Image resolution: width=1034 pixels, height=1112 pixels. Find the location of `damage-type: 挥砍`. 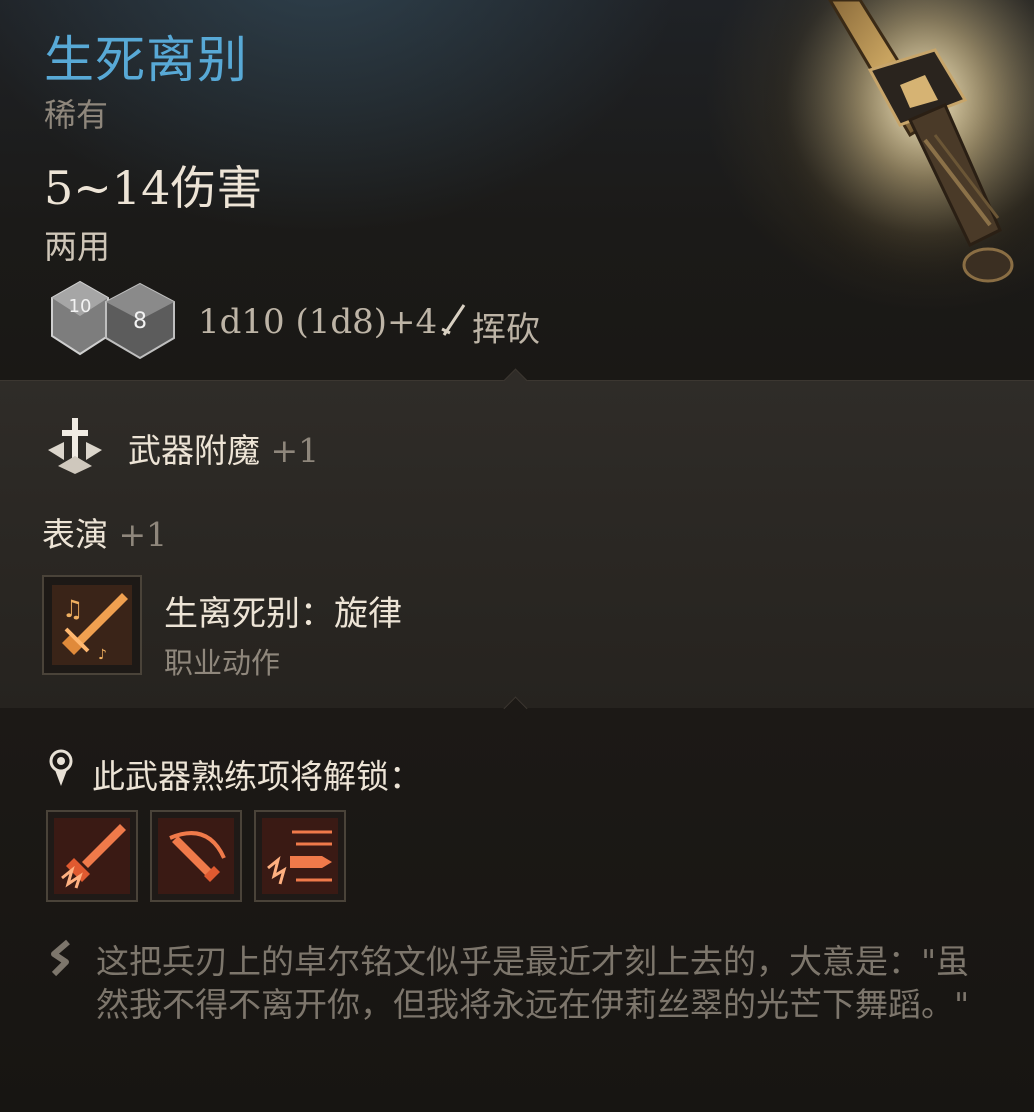

damage-type: 挥砍 is located at coordinates (506, 330).